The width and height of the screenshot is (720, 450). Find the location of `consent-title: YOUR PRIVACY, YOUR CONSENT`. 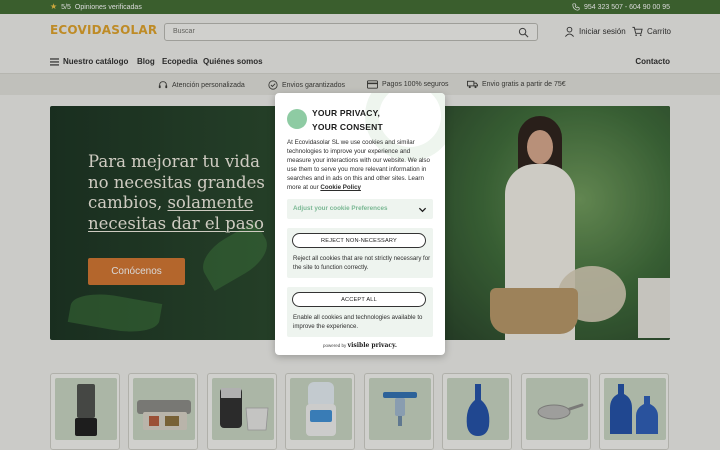

consent-title: YOUR PRIVACY, YOUR CONSENT is located at coordinates (372, 120).